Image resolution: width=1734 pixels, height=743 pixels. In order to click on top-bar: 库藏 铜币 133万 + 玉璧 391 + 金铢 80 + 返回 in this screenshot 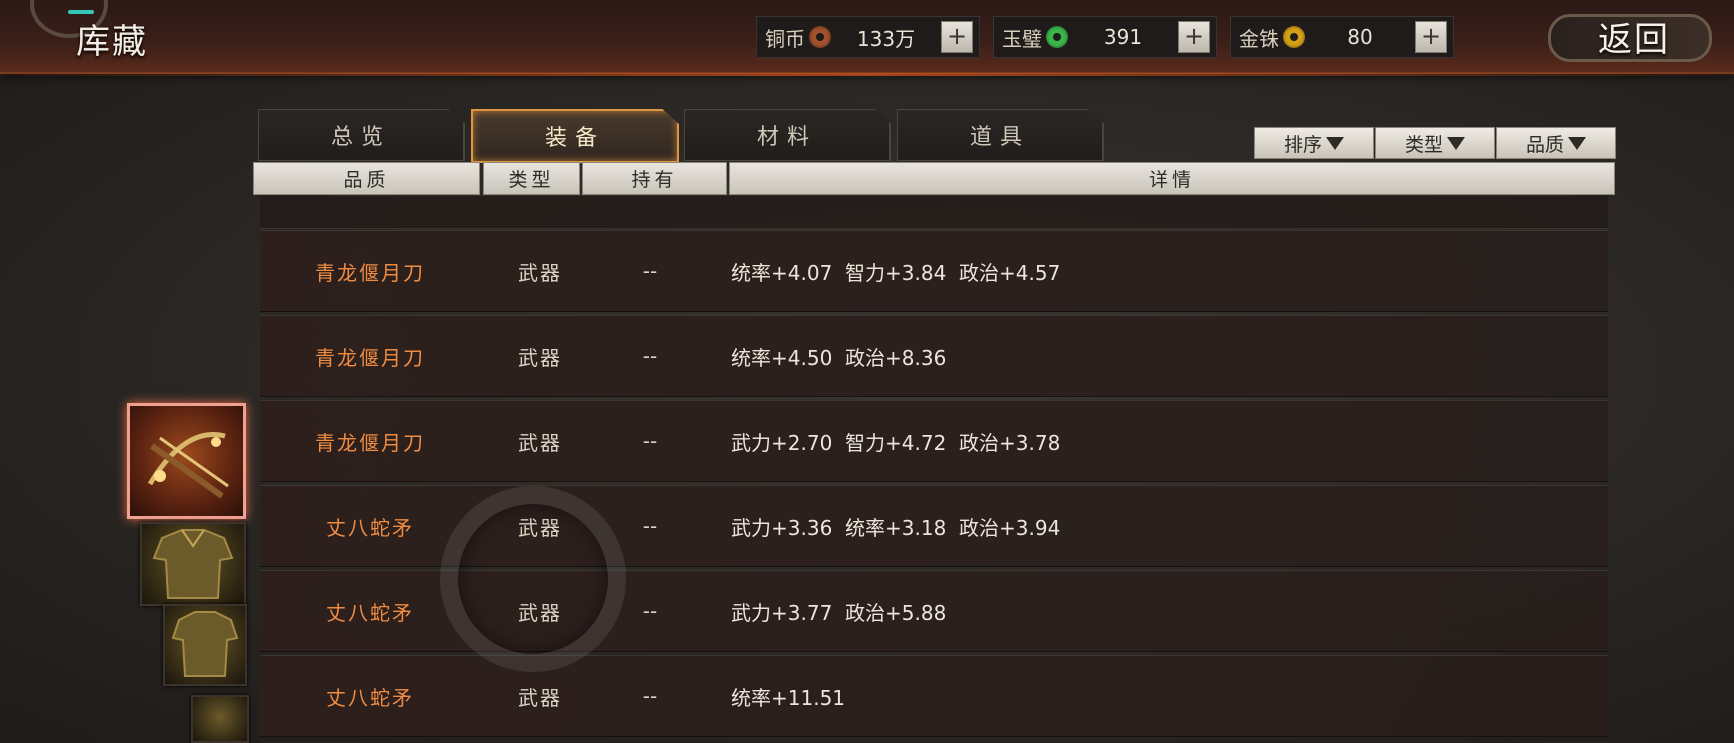, I will do `click(867, 38)`.